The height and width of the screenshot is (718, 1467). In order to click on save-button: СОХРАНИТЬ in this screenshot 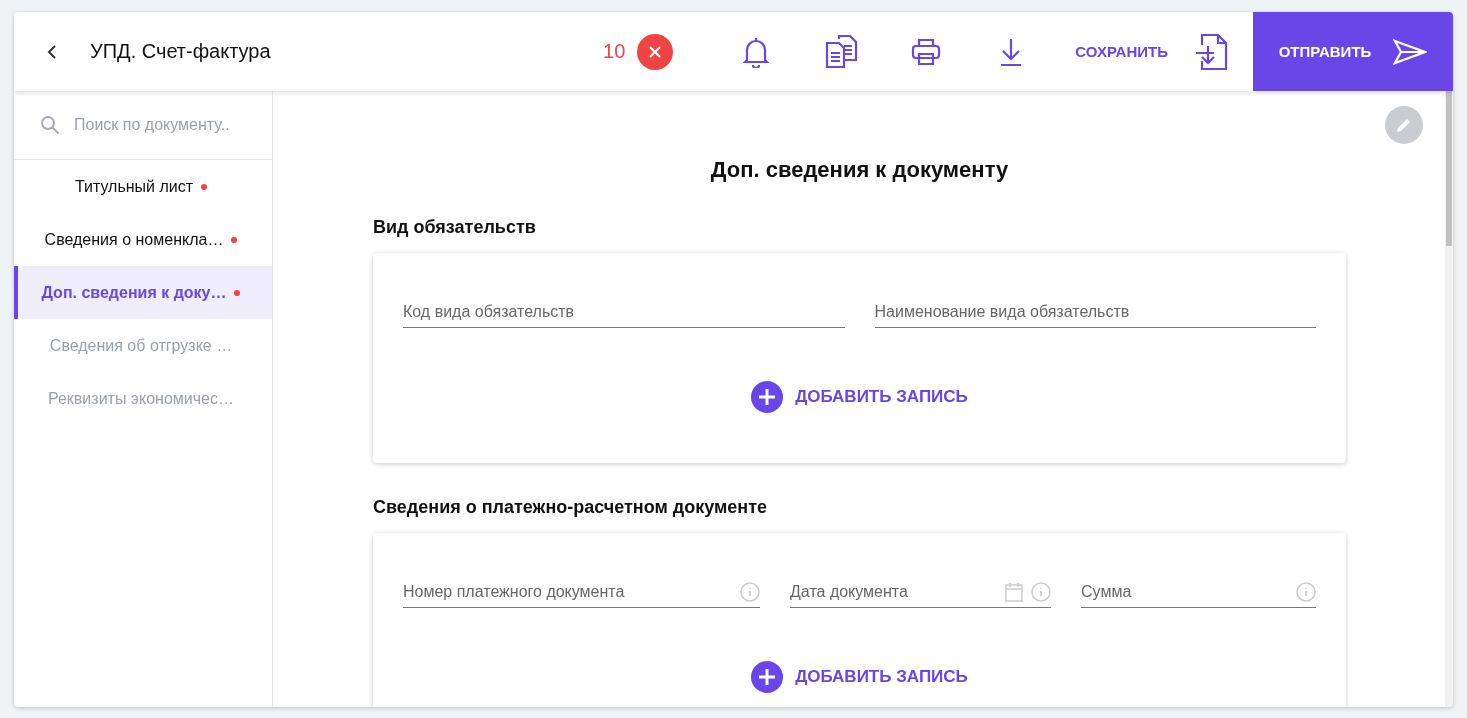, I will do `click(1121, 51)`.